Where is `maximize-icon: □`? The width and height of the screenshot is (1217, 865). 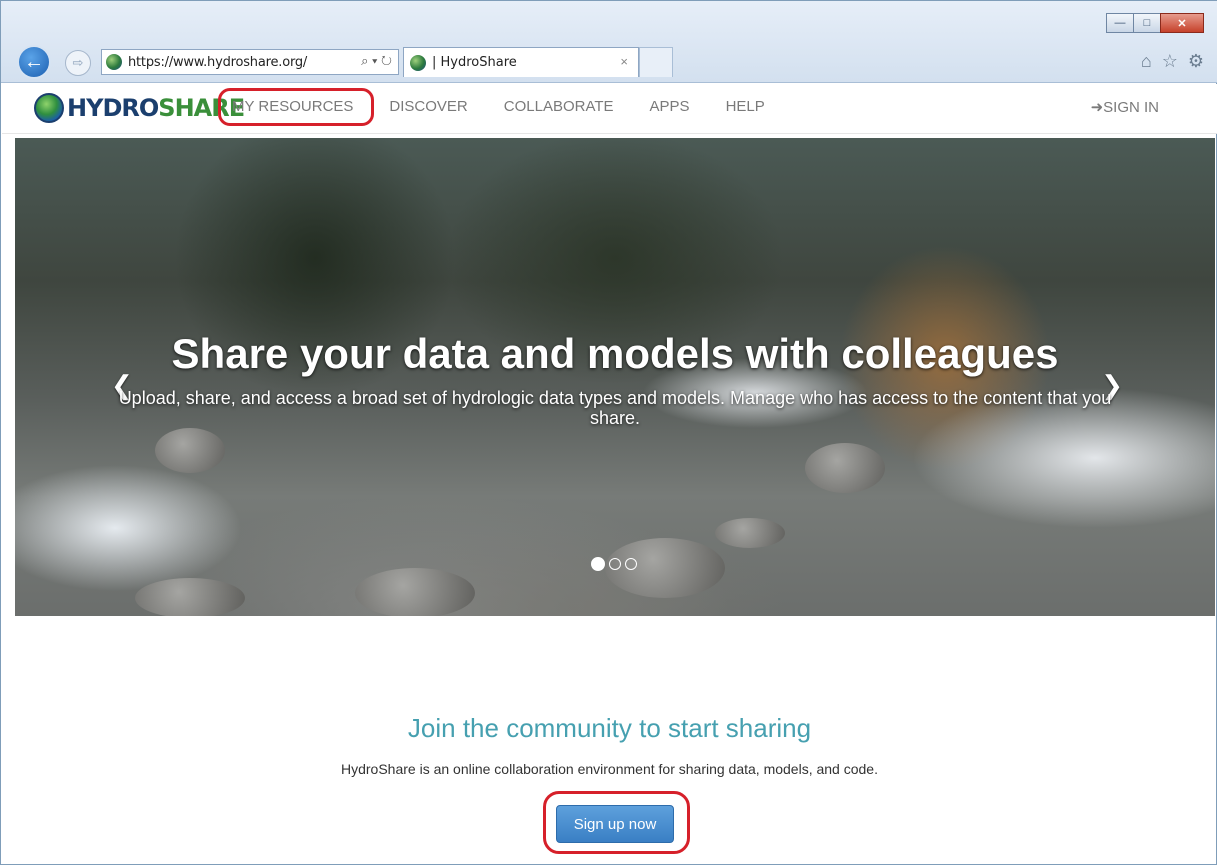
maximize-icon: □ is located at coordinates (1147, 23).